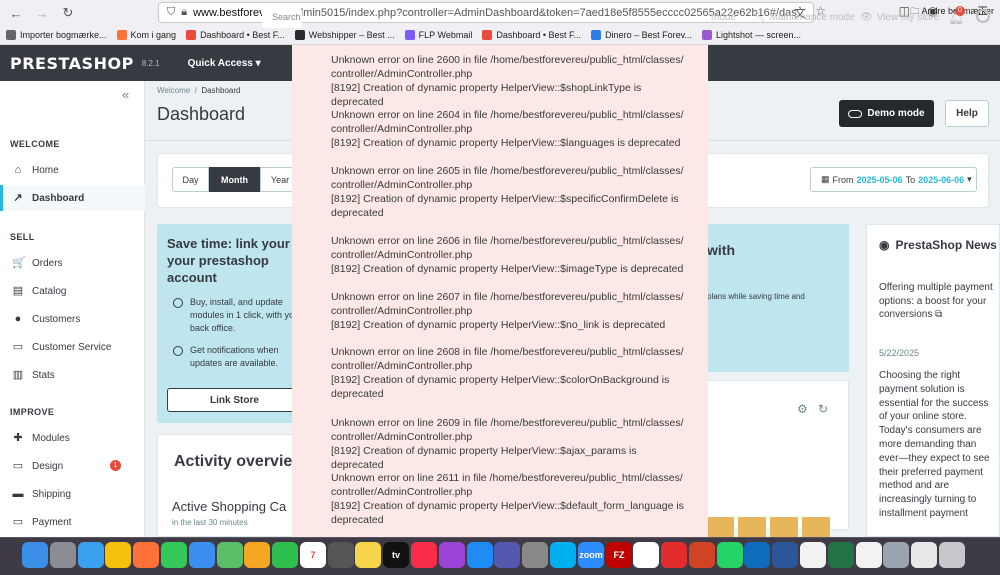  Describe the element at coordinates (646, 555) in the screenshot. I see `onedrive-icon` at that location.